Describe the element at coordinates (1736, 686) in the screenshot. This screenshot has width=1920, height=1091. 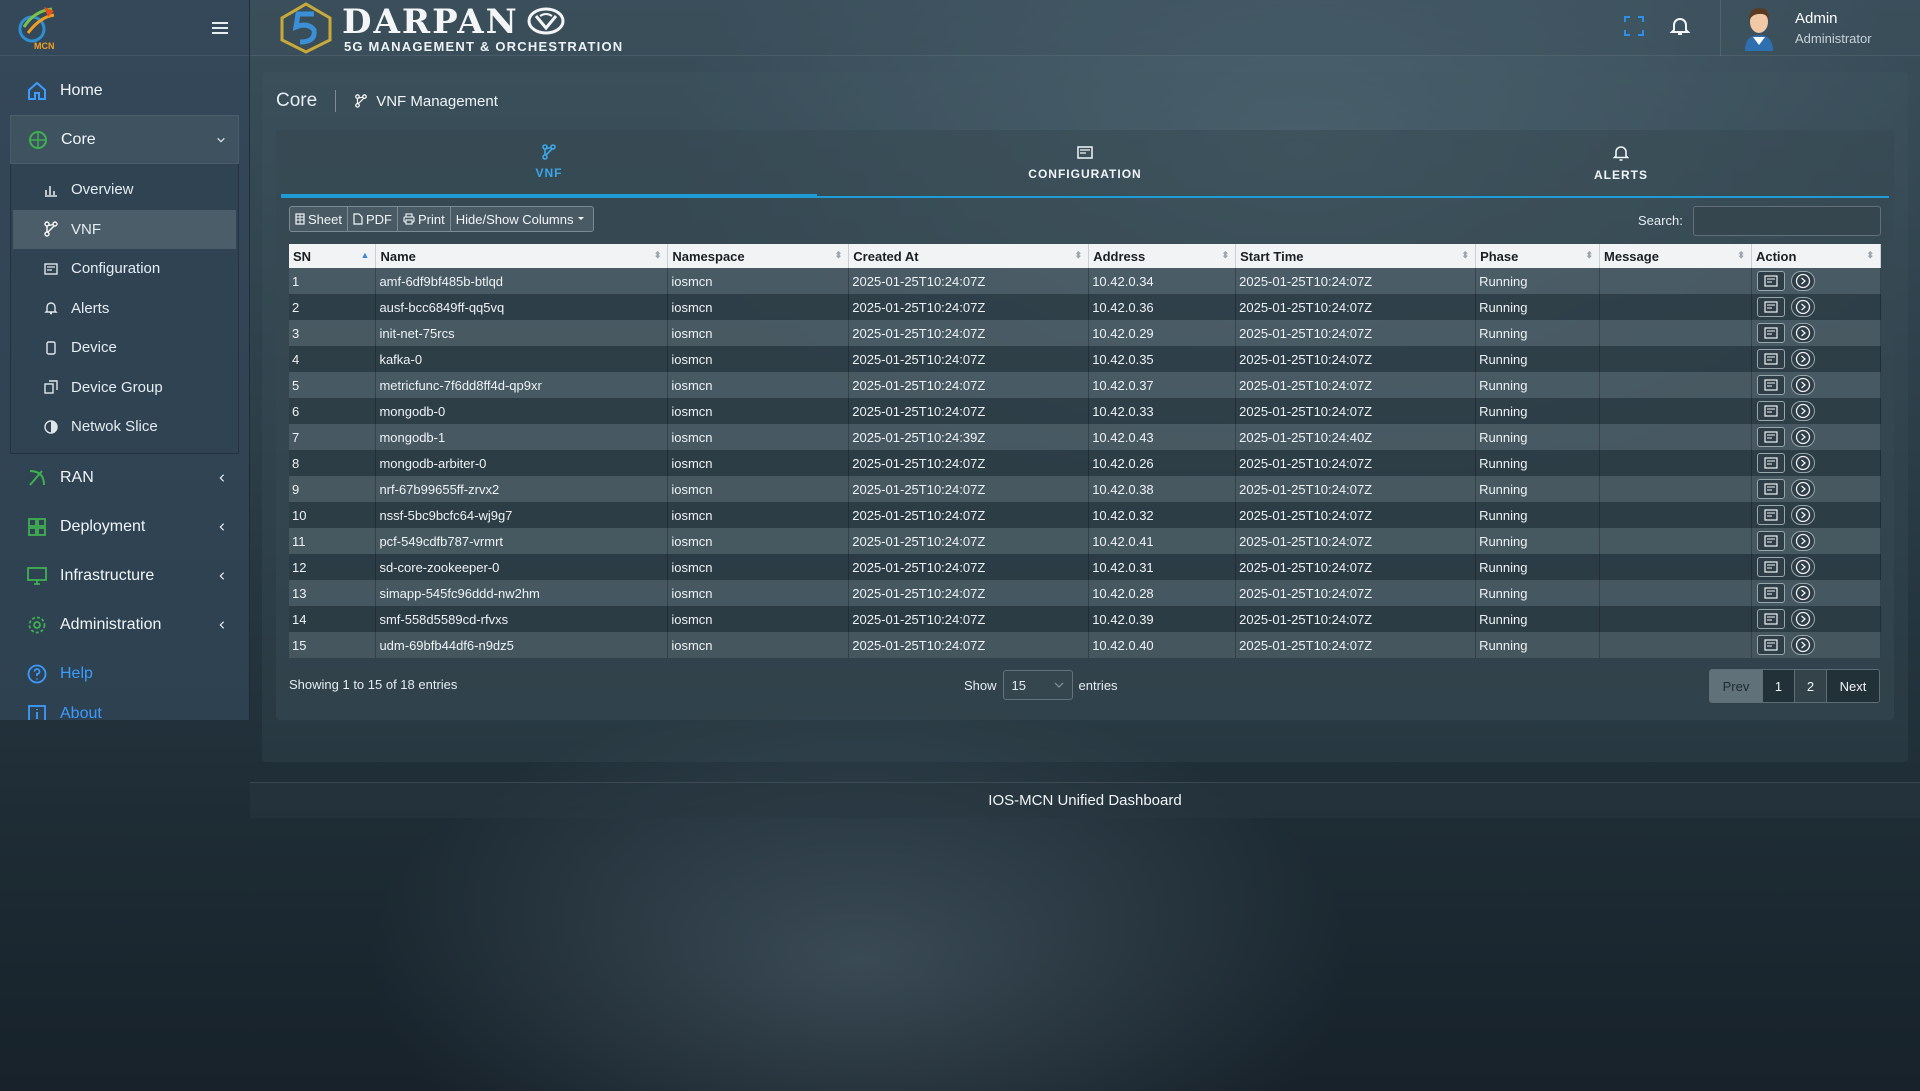
I see `prev-page-button: Prev` at that location.